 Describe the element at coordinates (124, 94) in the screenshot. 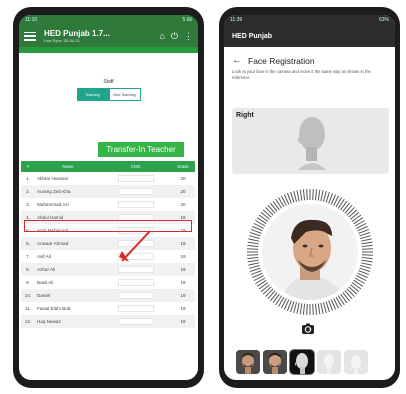

I see `non-teaching-tab: Non-Teaching` at that location.